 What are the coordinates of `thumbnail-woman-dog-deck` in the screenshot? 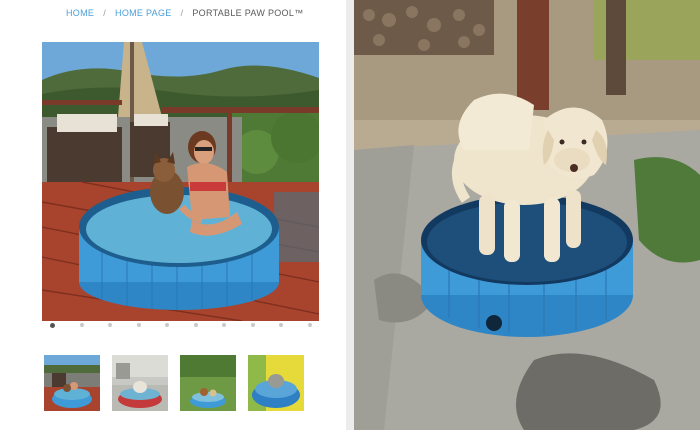 It's located at (72, 383).